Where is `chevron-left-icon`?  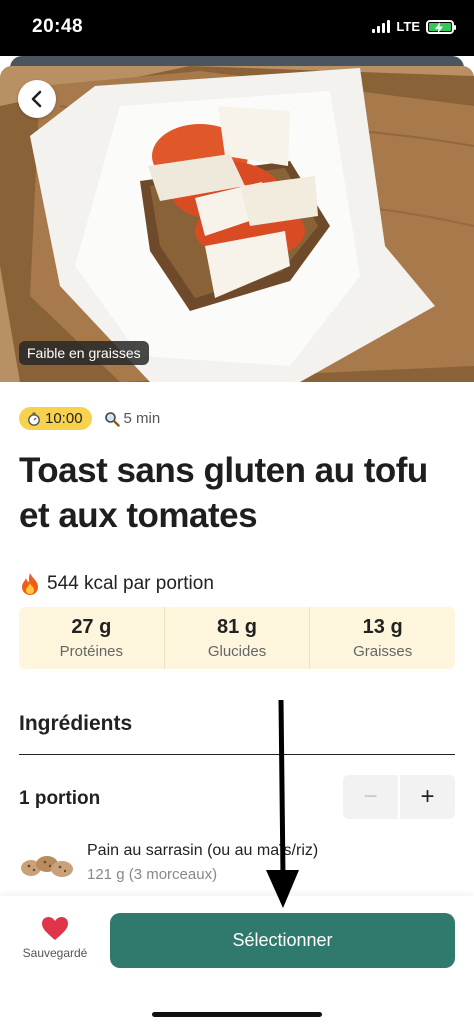 chevron-left-icon is located at coordinates (36, 99).